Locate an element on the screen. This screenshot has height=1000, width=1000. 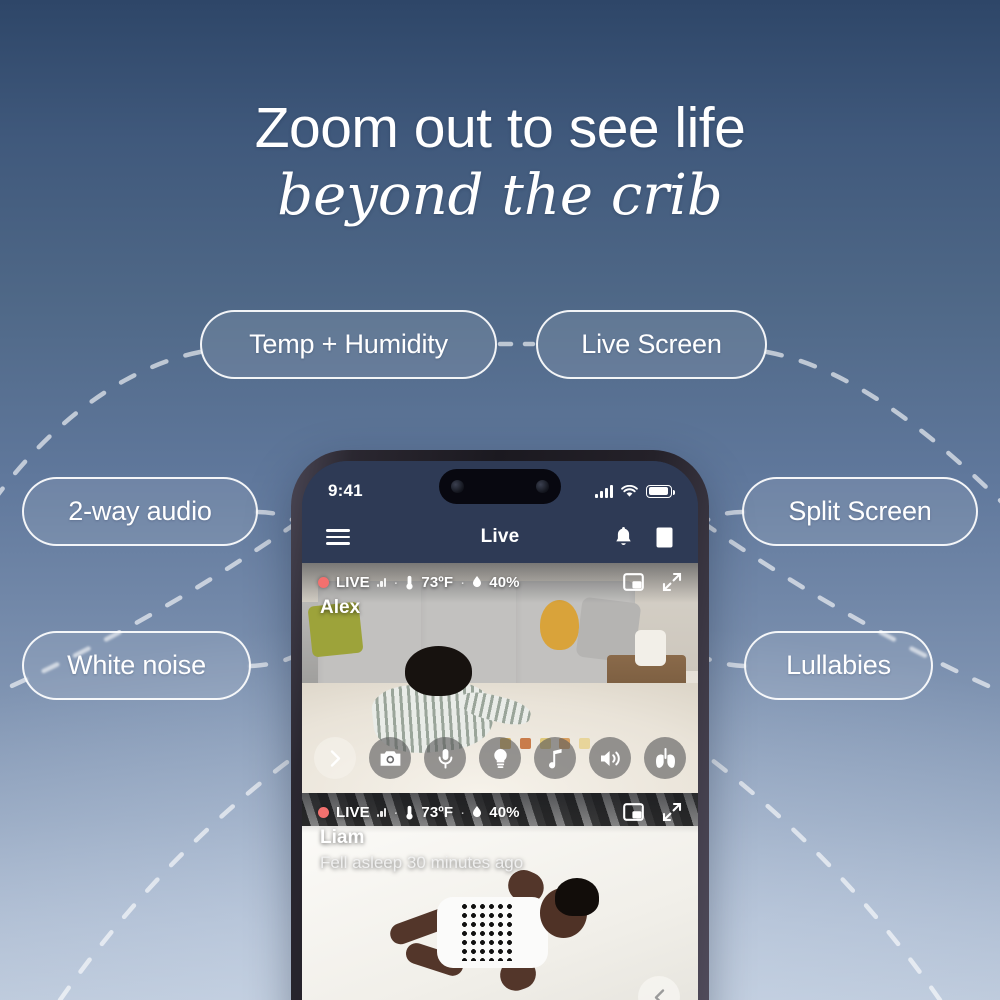
speaker-icon is located at coordinates (610, 758).